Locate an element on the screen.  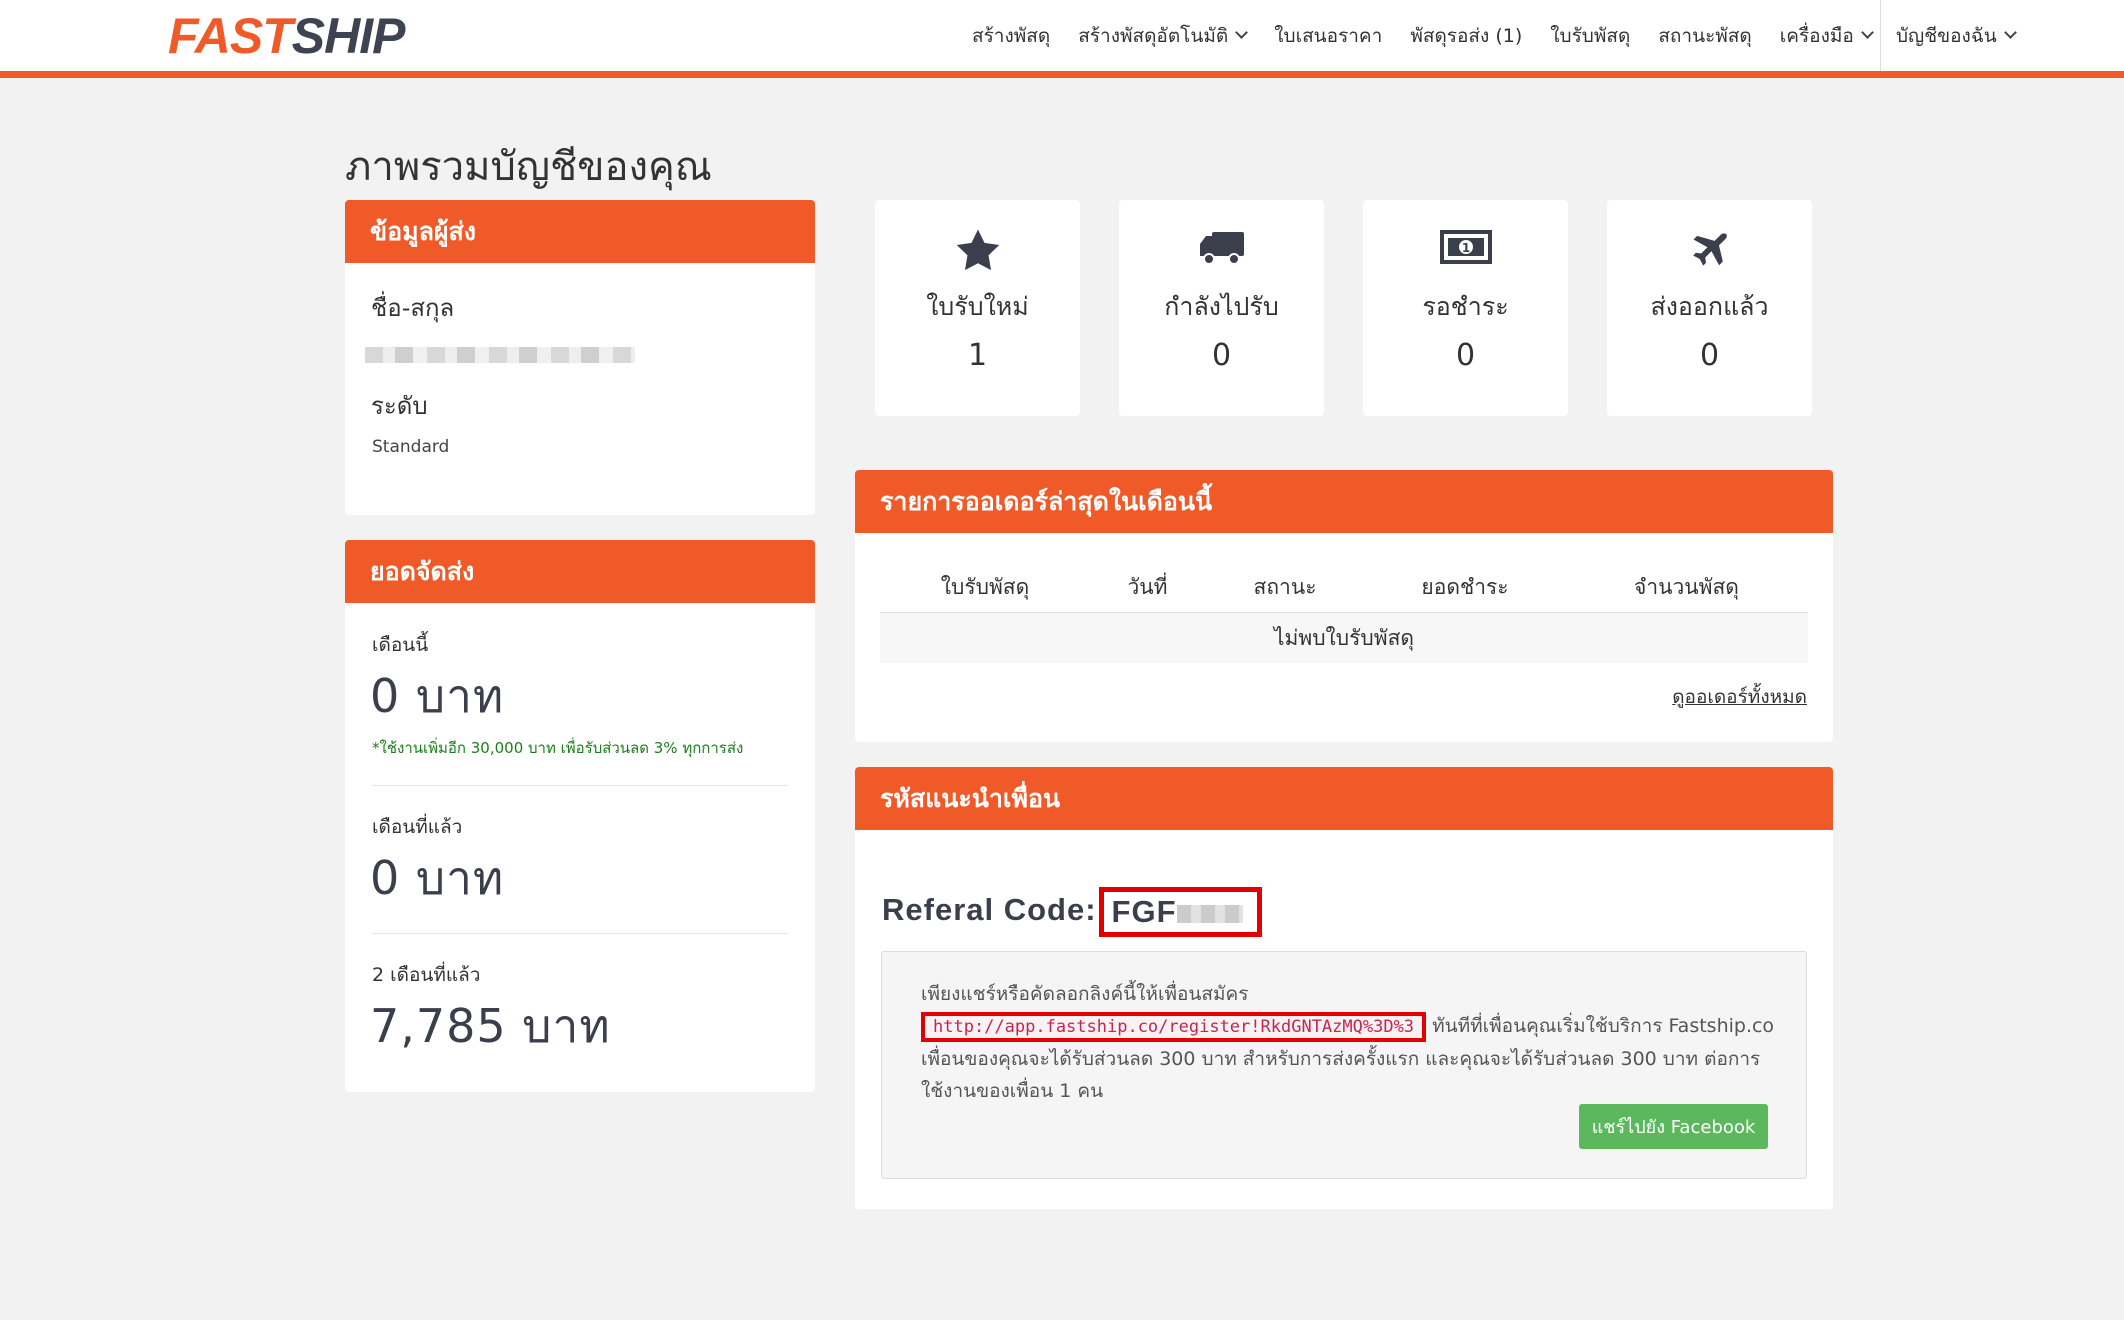
referral-header: รหัสแนะนำเพื่อน is located at coordinates (1344, 798).